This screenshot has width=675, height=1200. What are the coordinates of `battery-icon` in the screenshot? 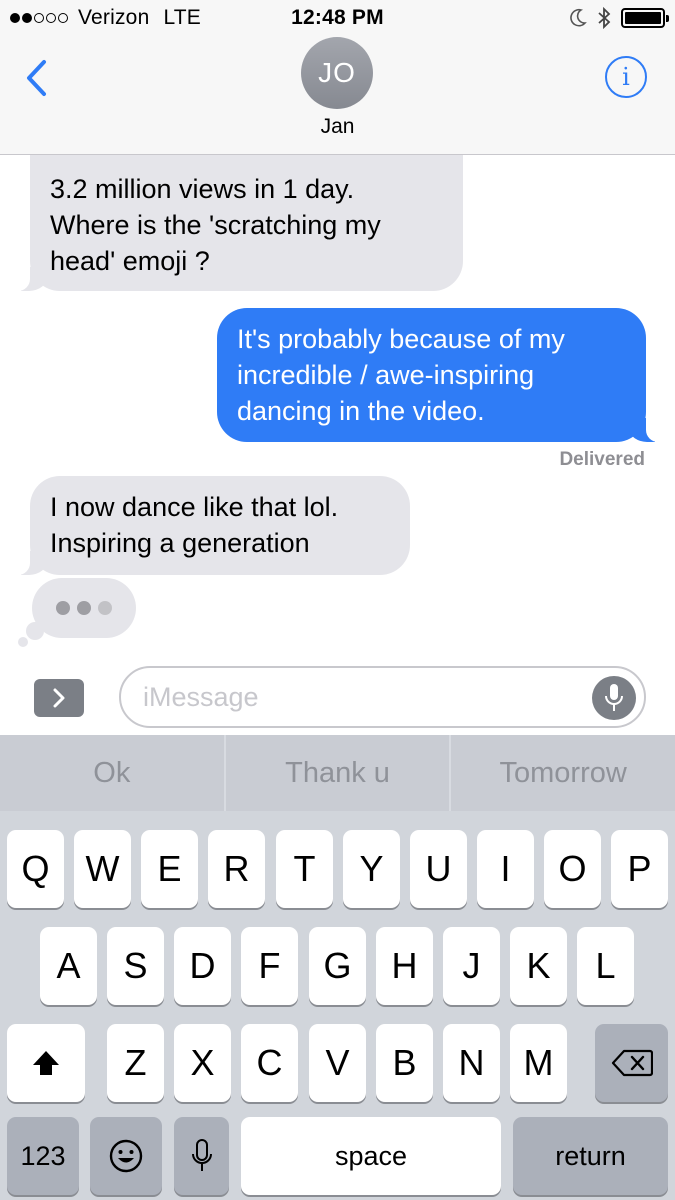 It's located at (645, 18).